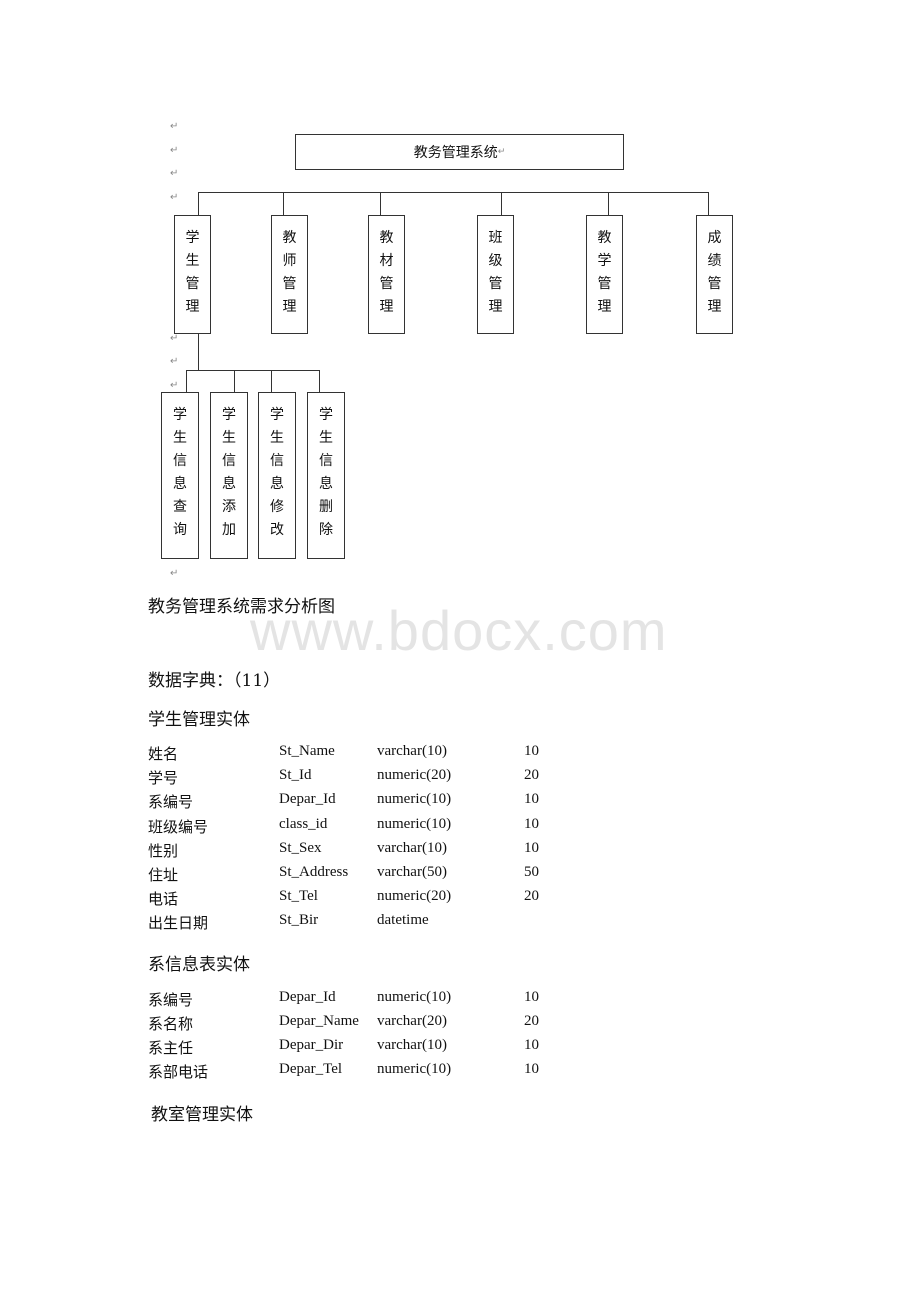 The height and width of the screenshot is (1302, 920). I want to click on node-char: 改, so click(277, 530).